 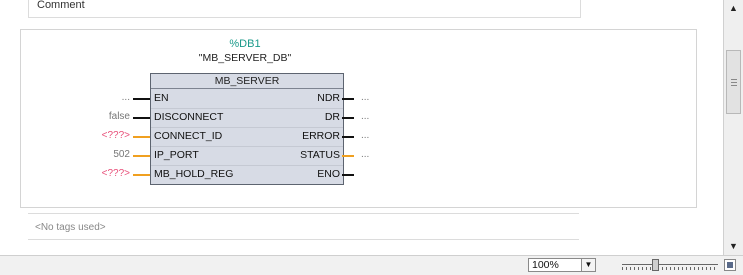 I want to click on tags-row: <No tags used>, so click(x=303, y=226).